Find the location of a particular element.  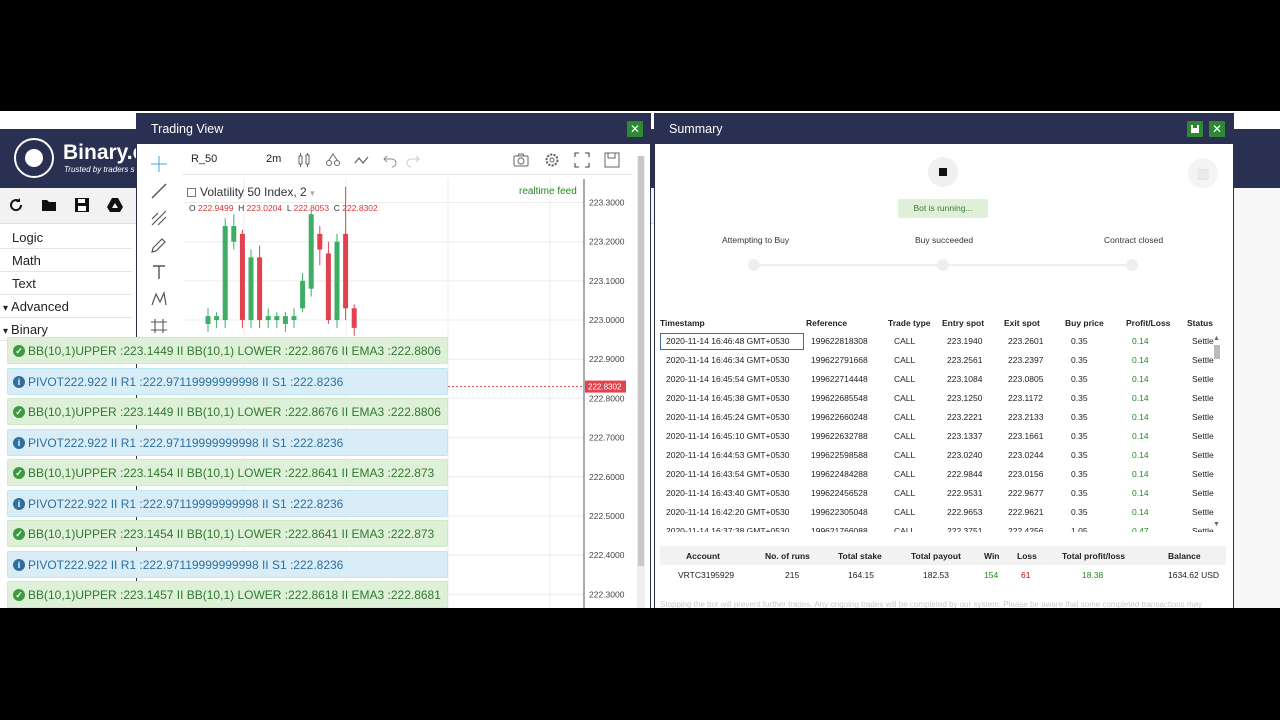

chevron-down-icon: ▾ is located at coordinates (312, 193).